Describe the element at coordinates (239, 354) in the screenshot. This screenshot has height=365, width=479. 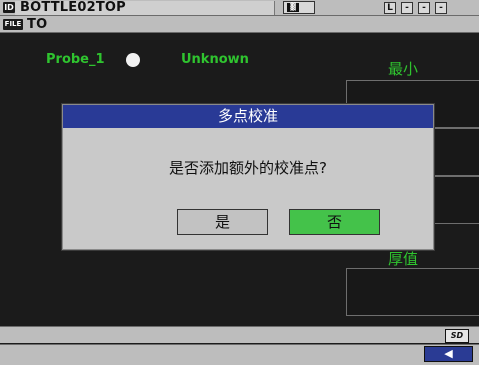
I see `footer-bar-2: ◀` at that location.